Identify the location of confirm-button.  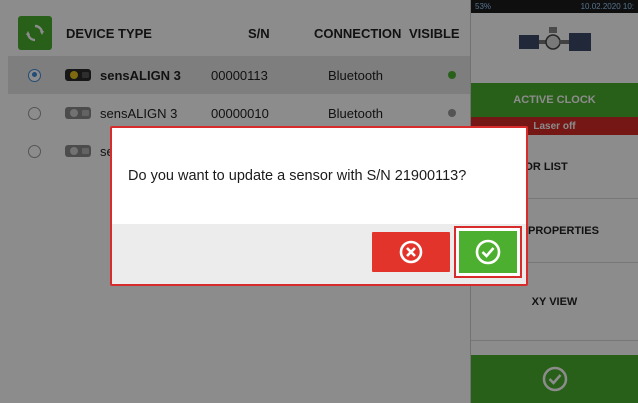
(488, 252).